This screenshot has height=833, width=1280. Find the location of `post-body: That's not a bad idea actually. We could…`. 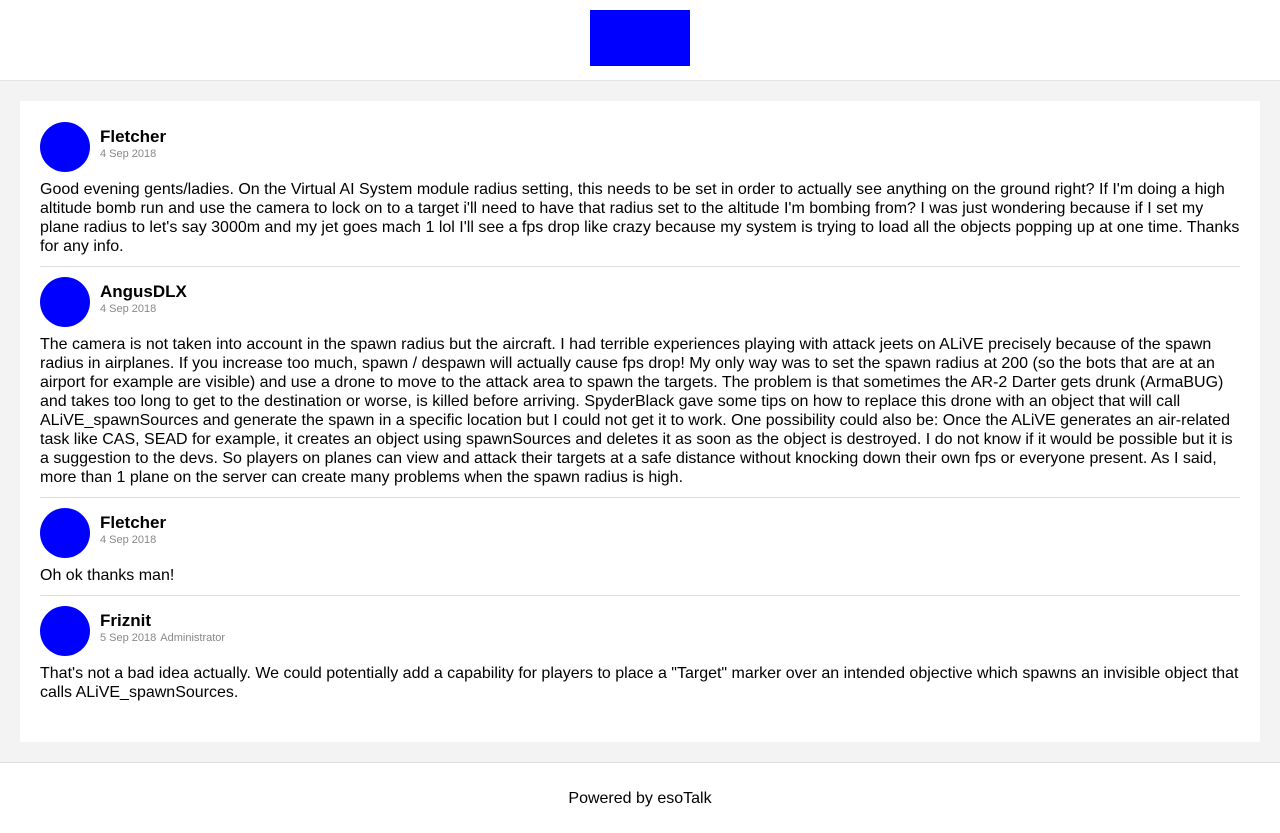

post-body: That's not a bad idea actually. We could… is located at coordinates (639, 683).